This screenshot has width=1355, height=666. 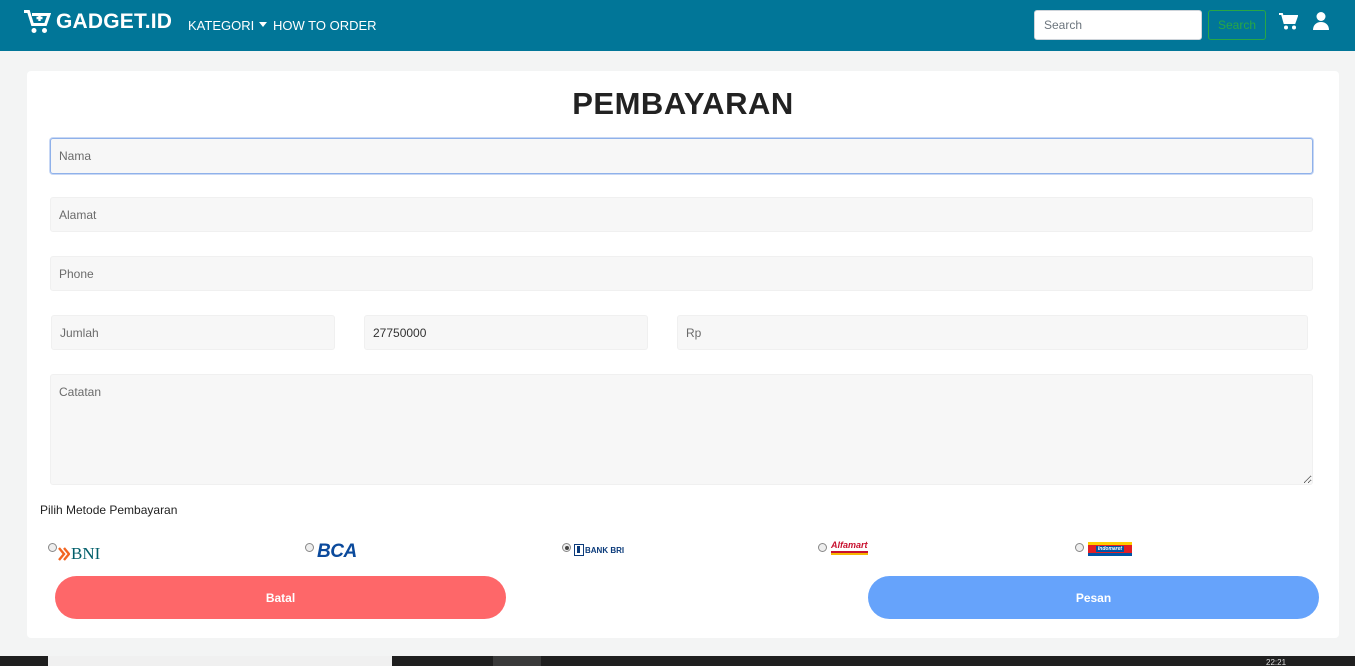 I want to click on alfamart-logo-text: Alfamart, so click(x=849, y=545).